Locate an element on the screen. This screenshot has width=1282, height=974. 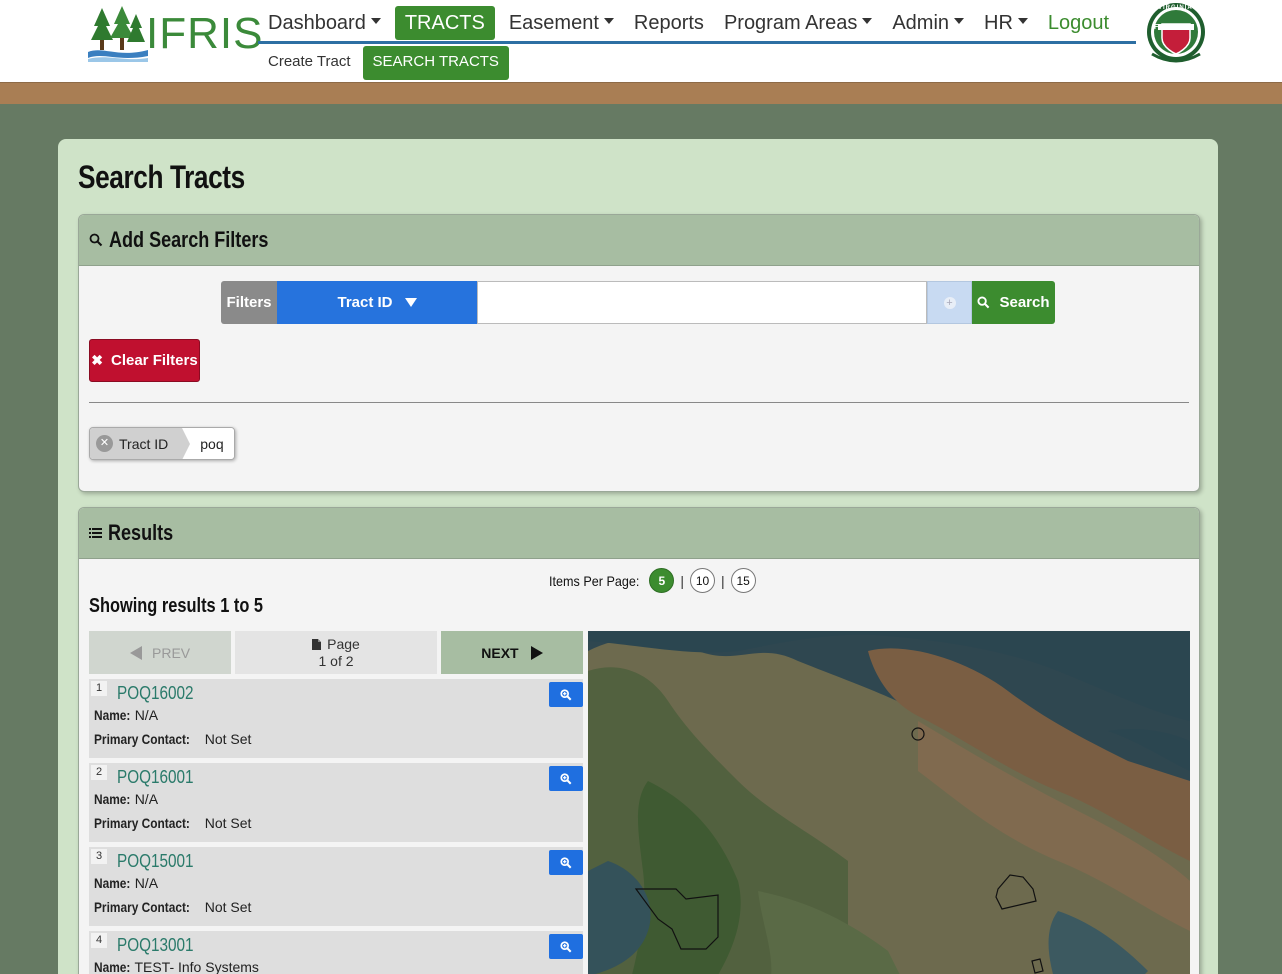
items-per-page-option: 10 is located at coordinates (703, 580).